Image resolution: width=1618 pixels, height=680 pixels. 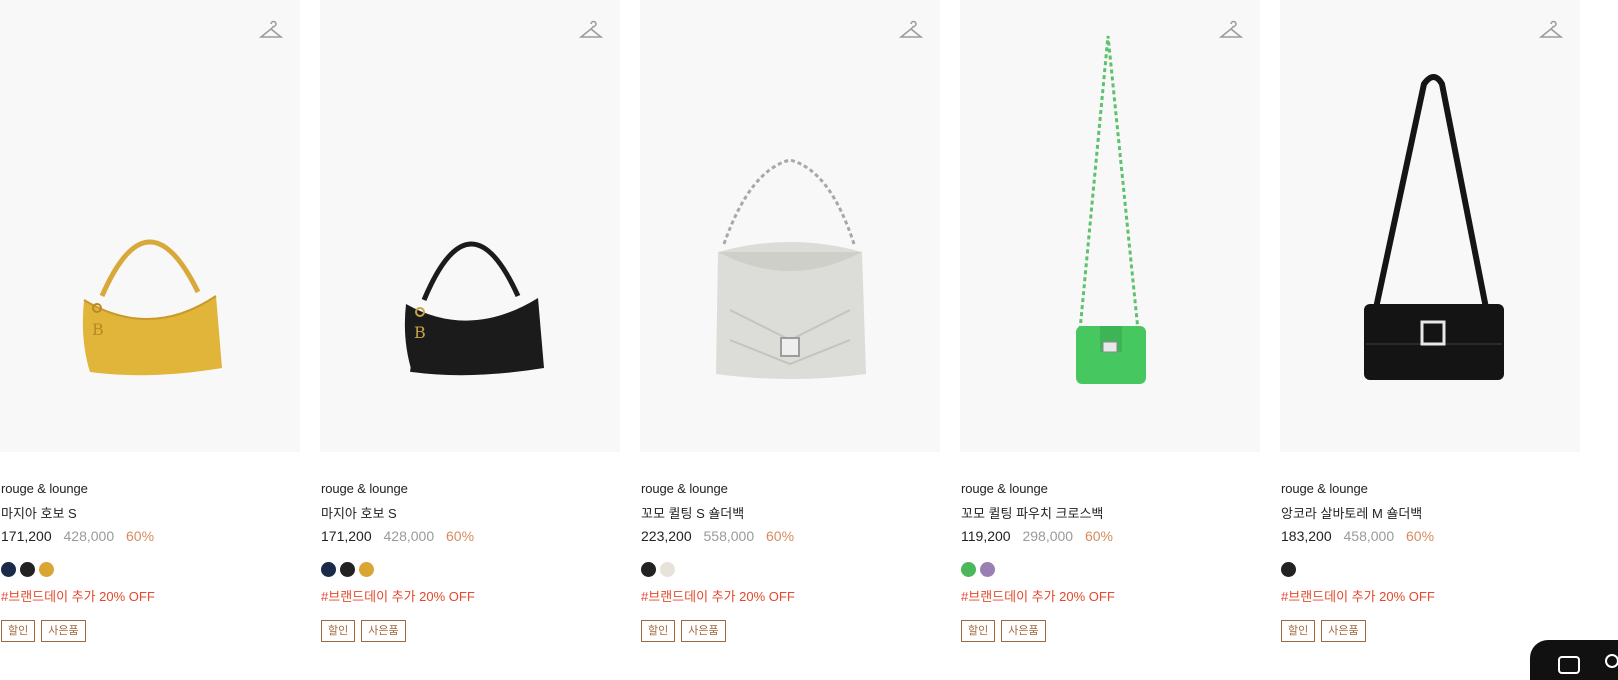 I want to click on product-name: 꼬모 퀼팅 파우치 크로스백, so click(x=1032, y=512).